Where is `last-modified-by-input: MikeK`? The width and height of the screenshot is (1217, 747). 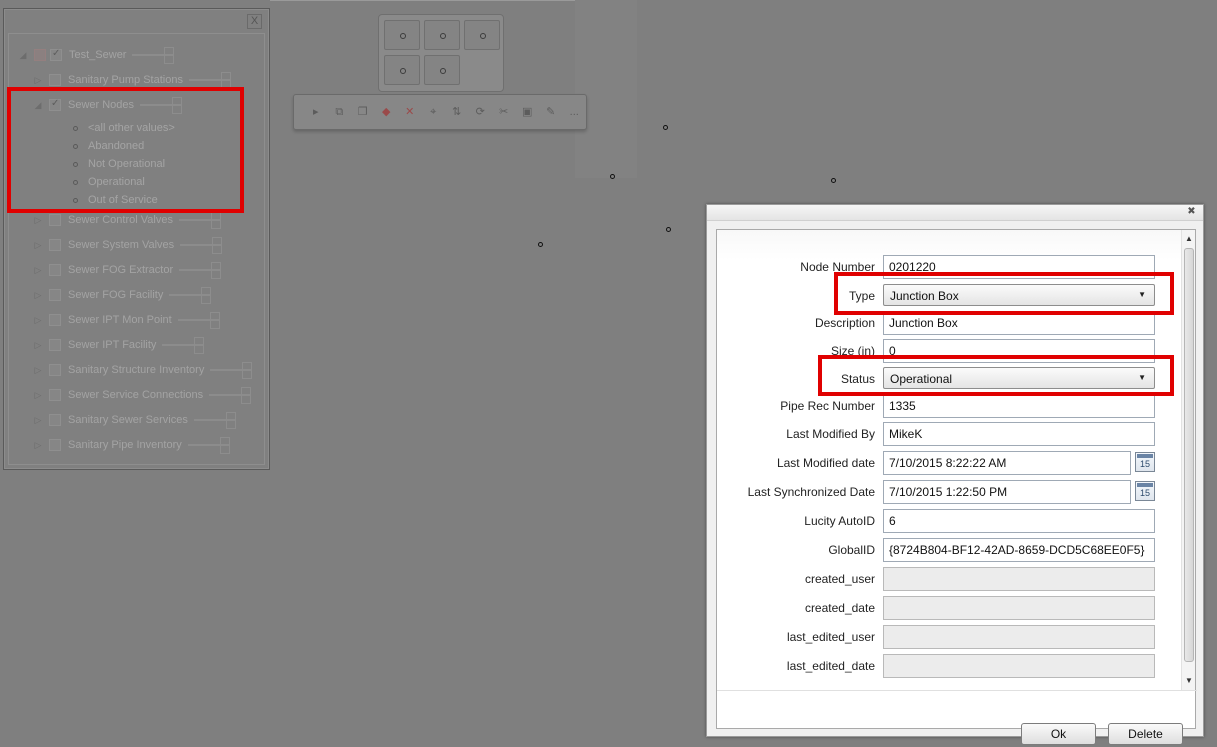
last-modified-by-input: MikeK is located at coordinates (1019, 434).